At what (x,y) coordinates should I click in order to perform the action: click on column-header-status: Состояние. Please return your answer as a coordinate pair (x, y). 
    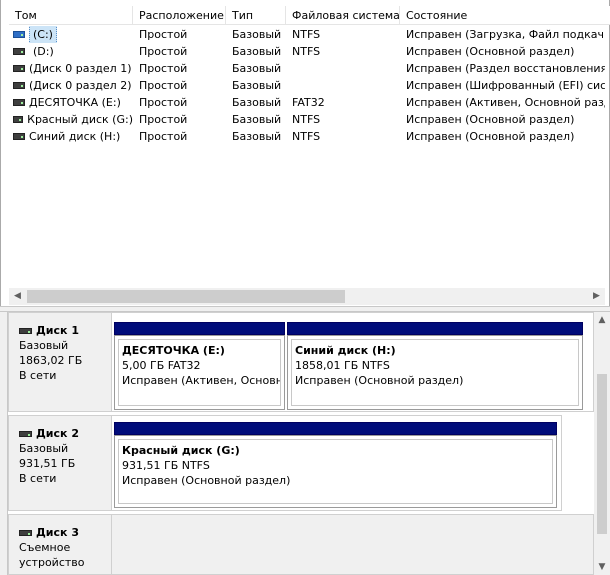
    Looking at the image, I should click on (505, 15).